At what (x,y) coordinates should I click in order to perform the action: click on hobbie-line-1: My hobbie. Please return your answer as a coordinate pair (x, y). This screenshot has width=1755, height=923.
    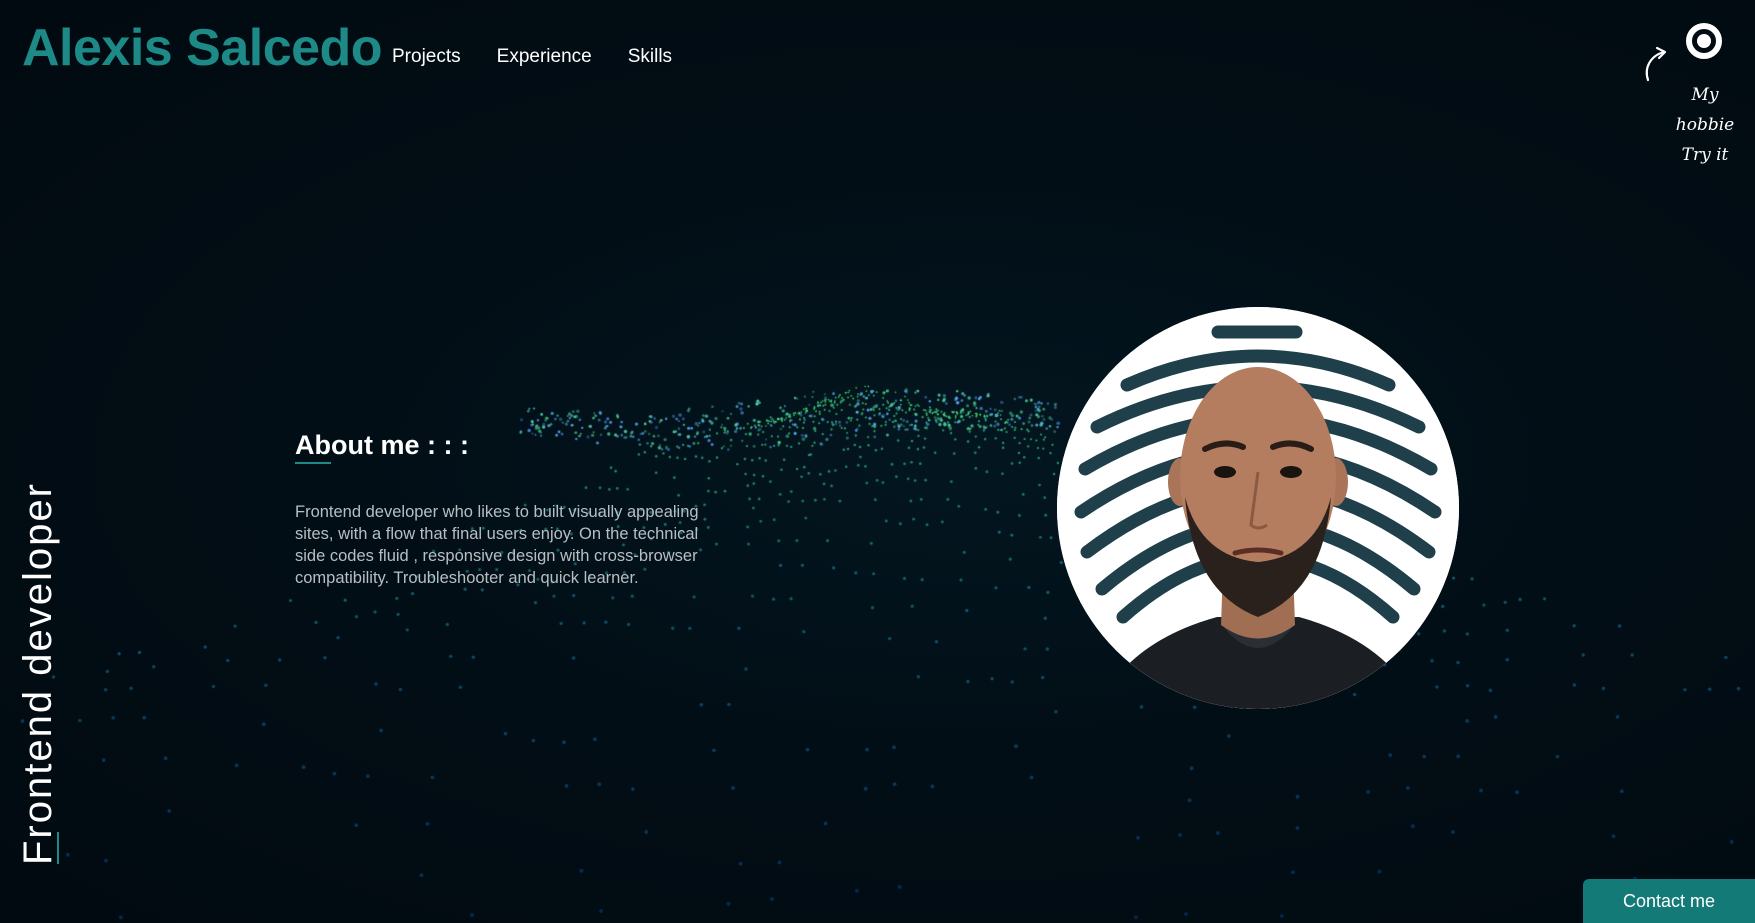
    Looking at the image, I should click on (1705, 110).